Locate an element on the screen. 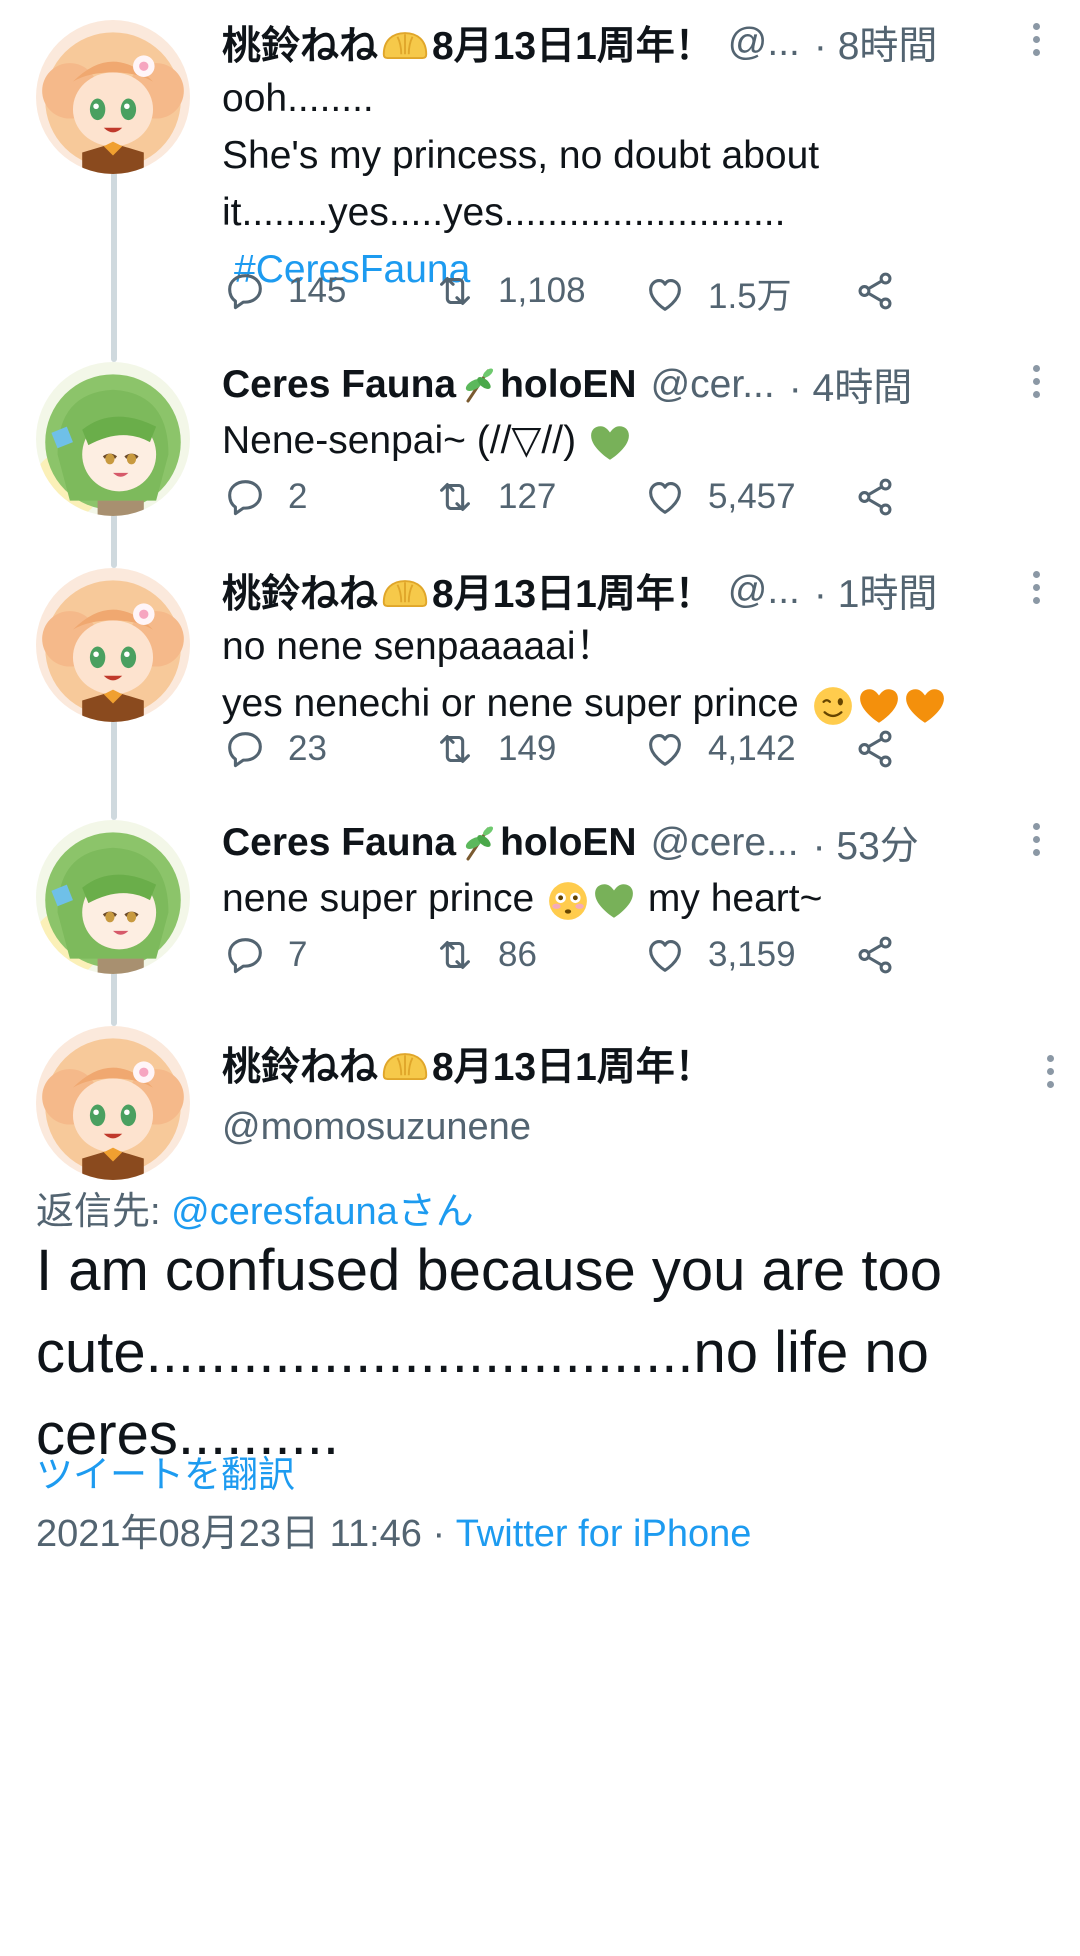 This screenshot has height=1956, width=1080. tweet-line: nene super prince my heart~ is located at coordinates (632, 898).